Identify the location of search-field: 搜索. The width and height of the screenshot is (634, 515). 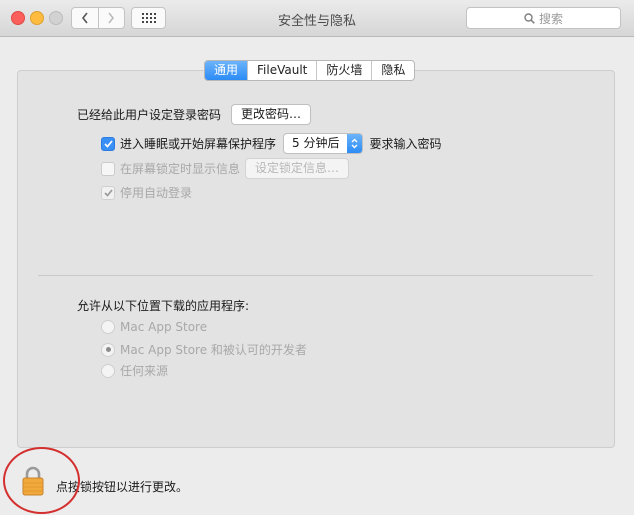
(543, 18).